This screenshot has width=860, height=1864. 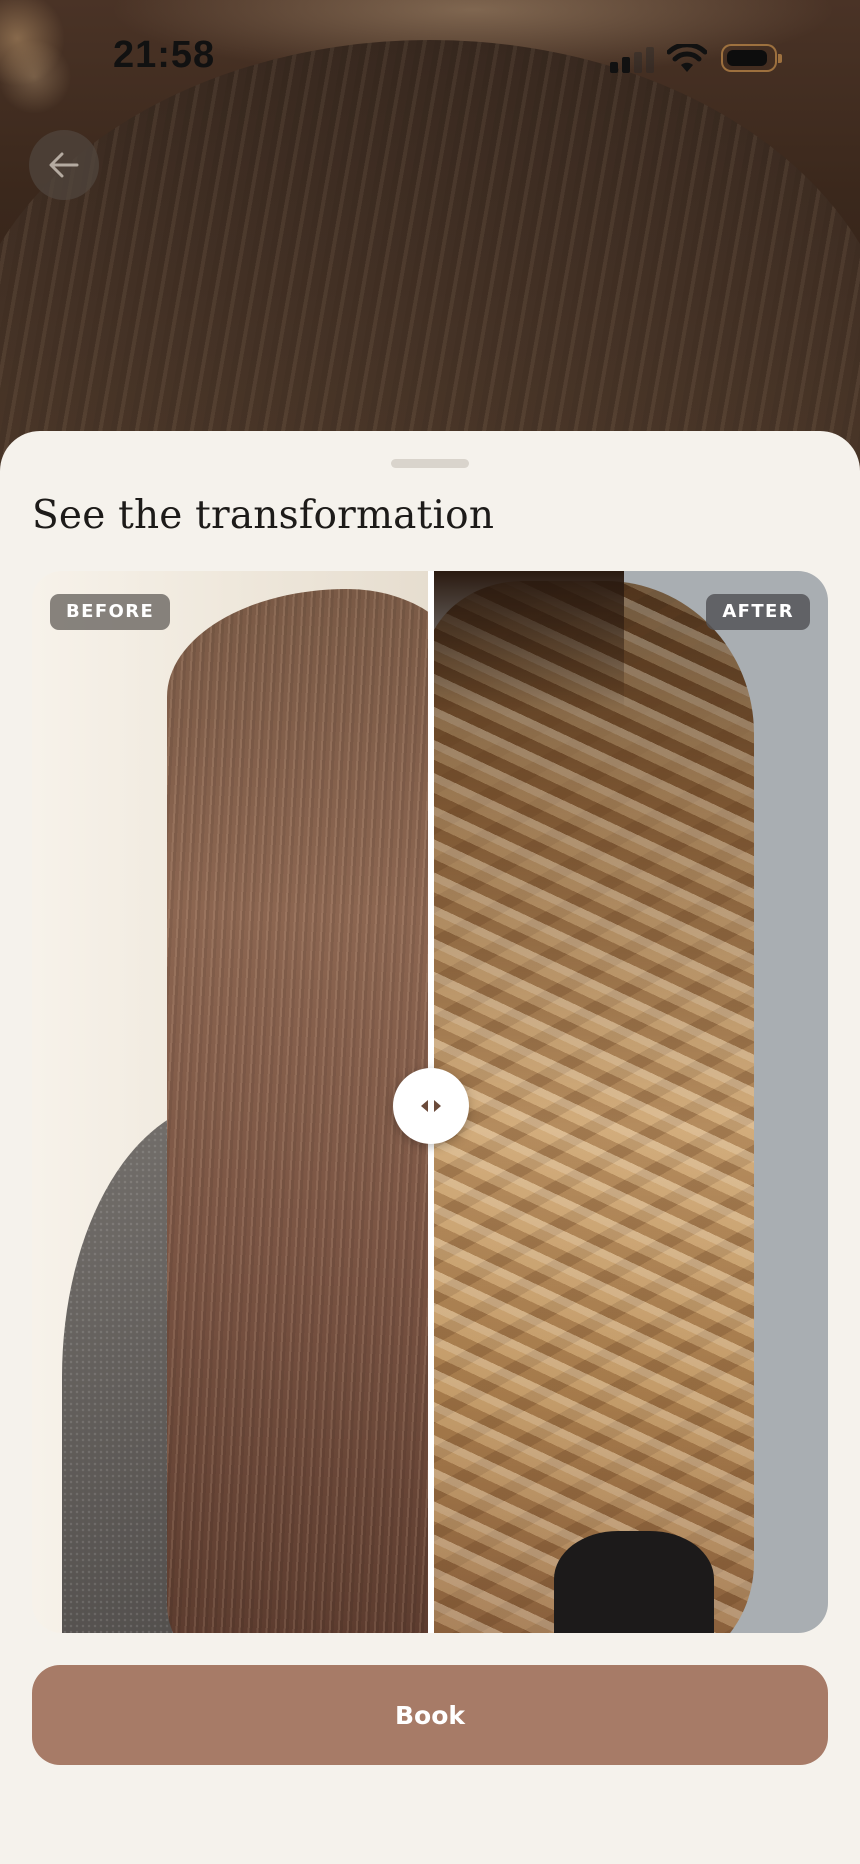 I want to click on wifi-icon, so click(x=687, y=58).